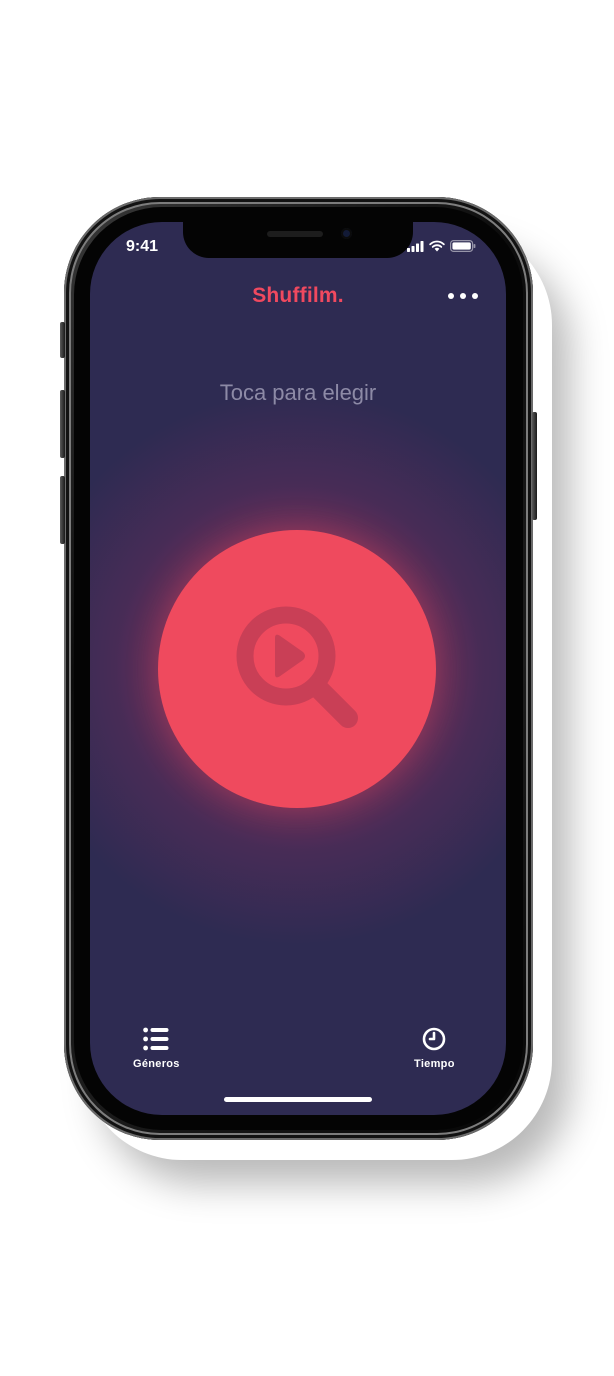  What do you see at coordinates (346, 233) in the screenshot?
I see `camera-icon` at bounding box center [346, 233].